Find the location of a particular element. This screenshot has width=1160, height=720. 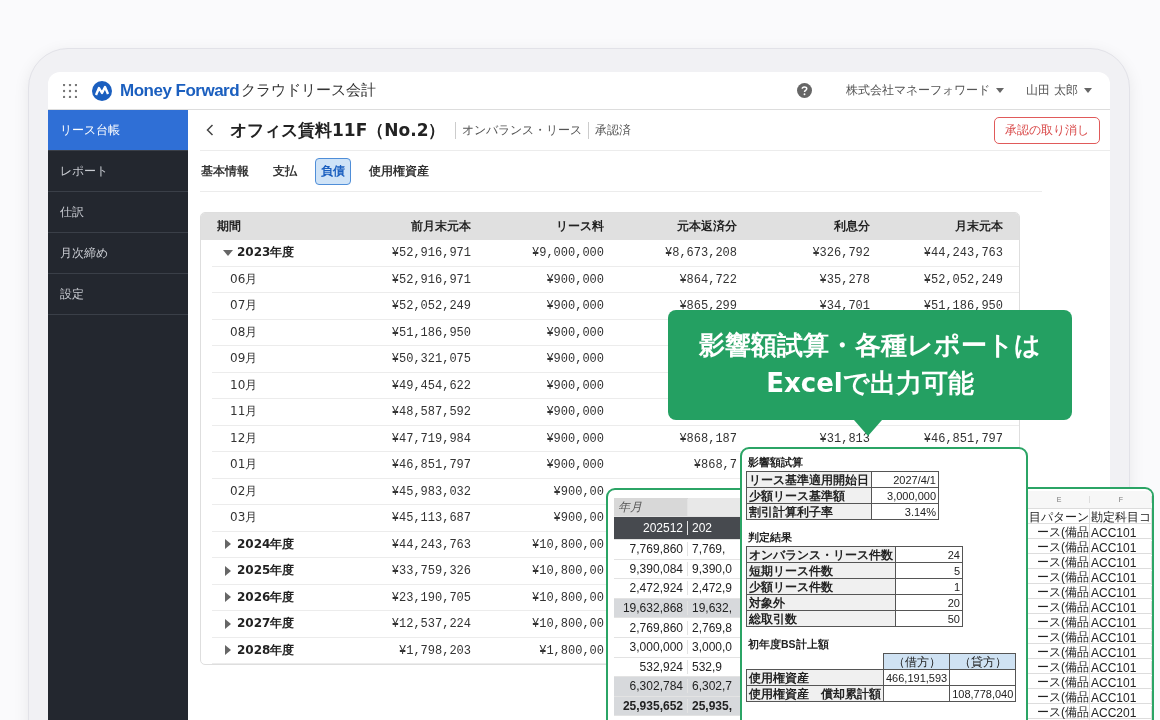

sheet-cell: 3.14% is located at coordinates (905, 511).